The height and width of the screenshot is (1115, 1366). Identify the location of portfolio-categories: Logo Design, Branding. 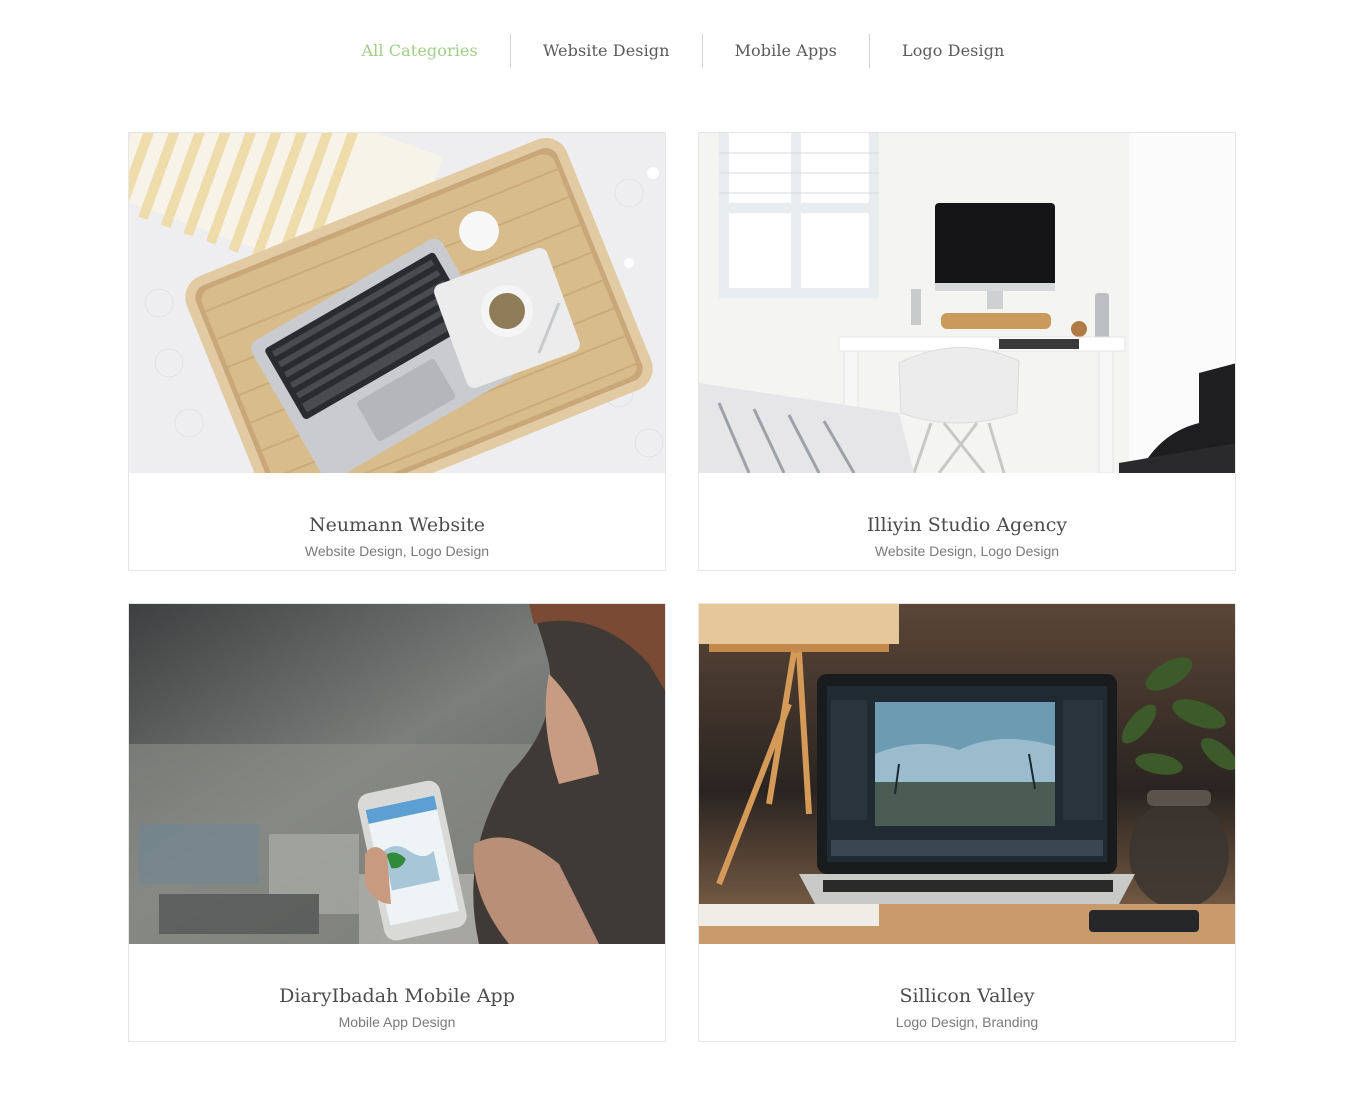
(967, 1022).